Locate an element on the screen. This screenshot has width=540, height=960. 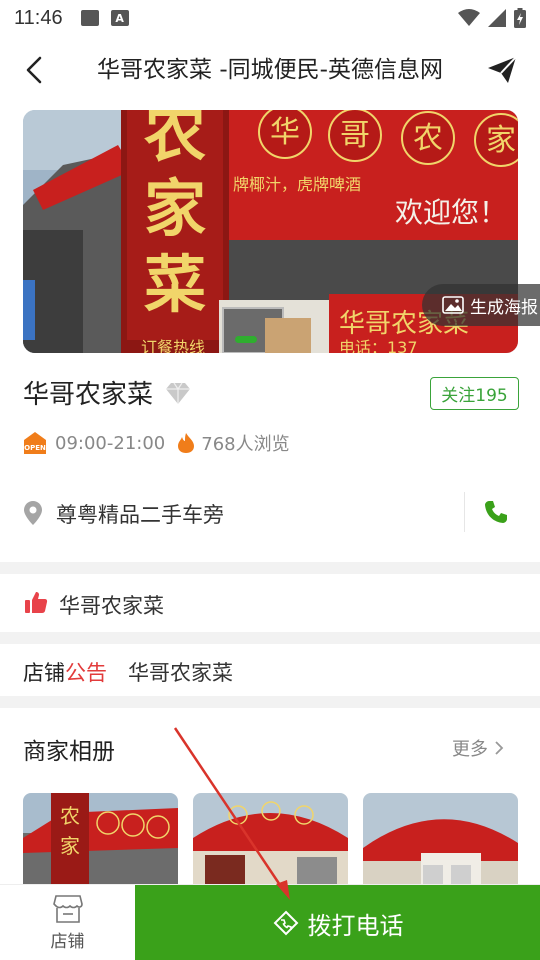
store-tab: 店铺 is located at coordinates (67, 922).